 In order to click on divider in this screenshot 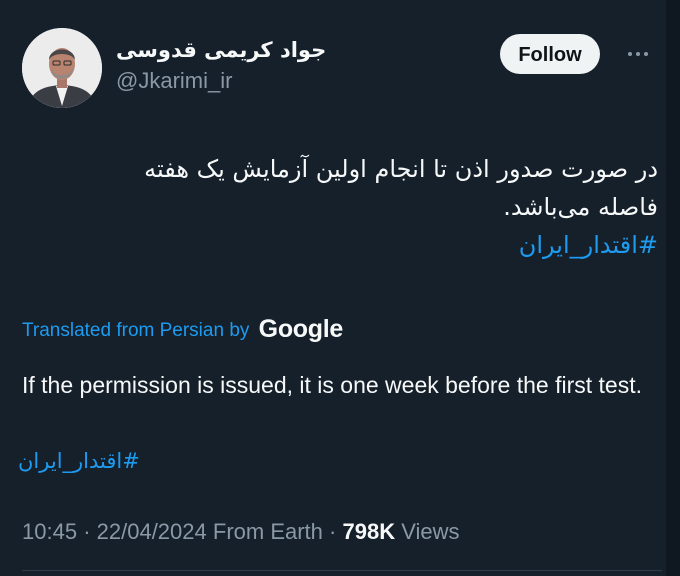, I will do `click(342, 570)`.